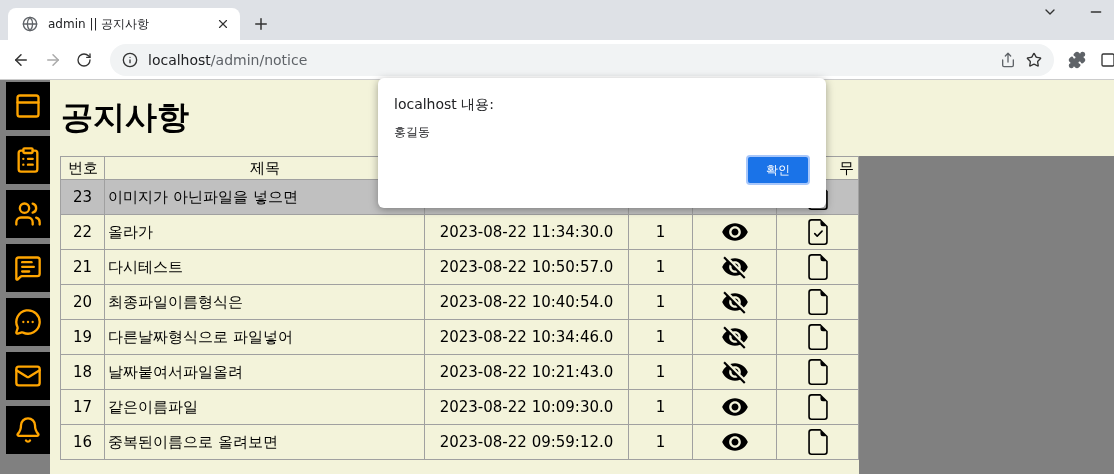 The width and height of the screenshot is (1114, 474). Describe the element at coordinates (526, 407) in the screenshot. I see `date-text: 2023-08-22 10:09:30.0` at that location.